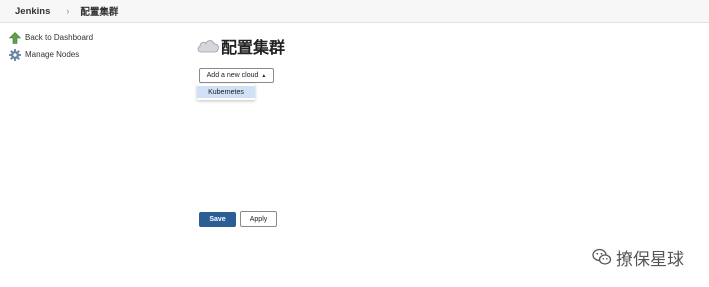 The width and height of the screenshot is (709, 287). What do you see at coordinates (650, 259) in the screenshot?
I see `watermark-text: 撩保星球` at bounding box center [650, 259].